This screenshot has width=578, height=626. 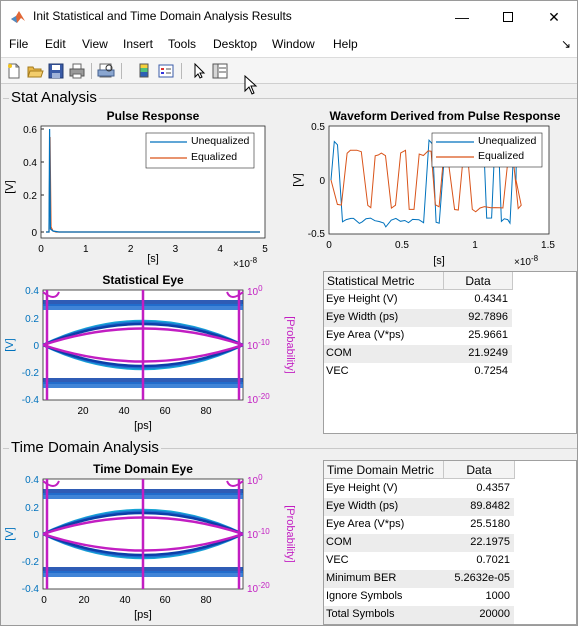 What do you see at coordinates (418, 372) in the screenshot?
I see `table-row: VEC 0.7254` at bounding box center [418, 372].